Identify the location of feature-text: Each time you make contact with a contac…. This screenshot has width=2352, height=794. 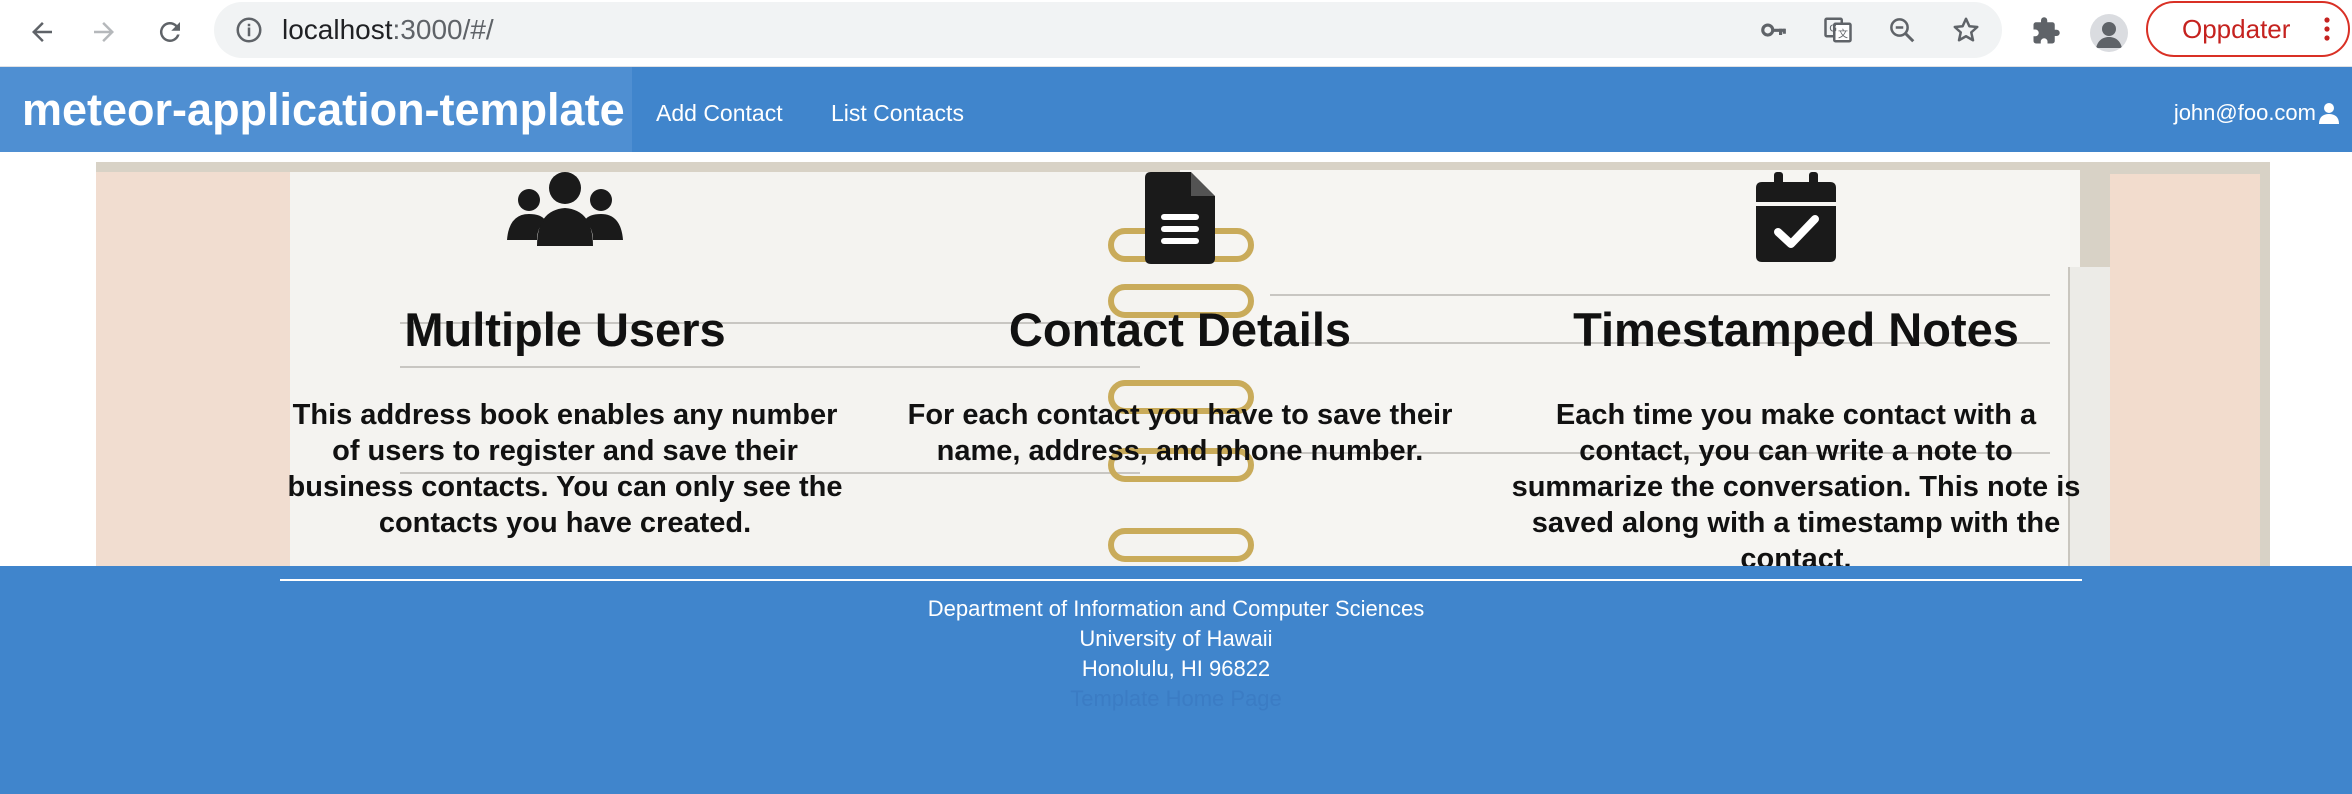
(1796, 482).